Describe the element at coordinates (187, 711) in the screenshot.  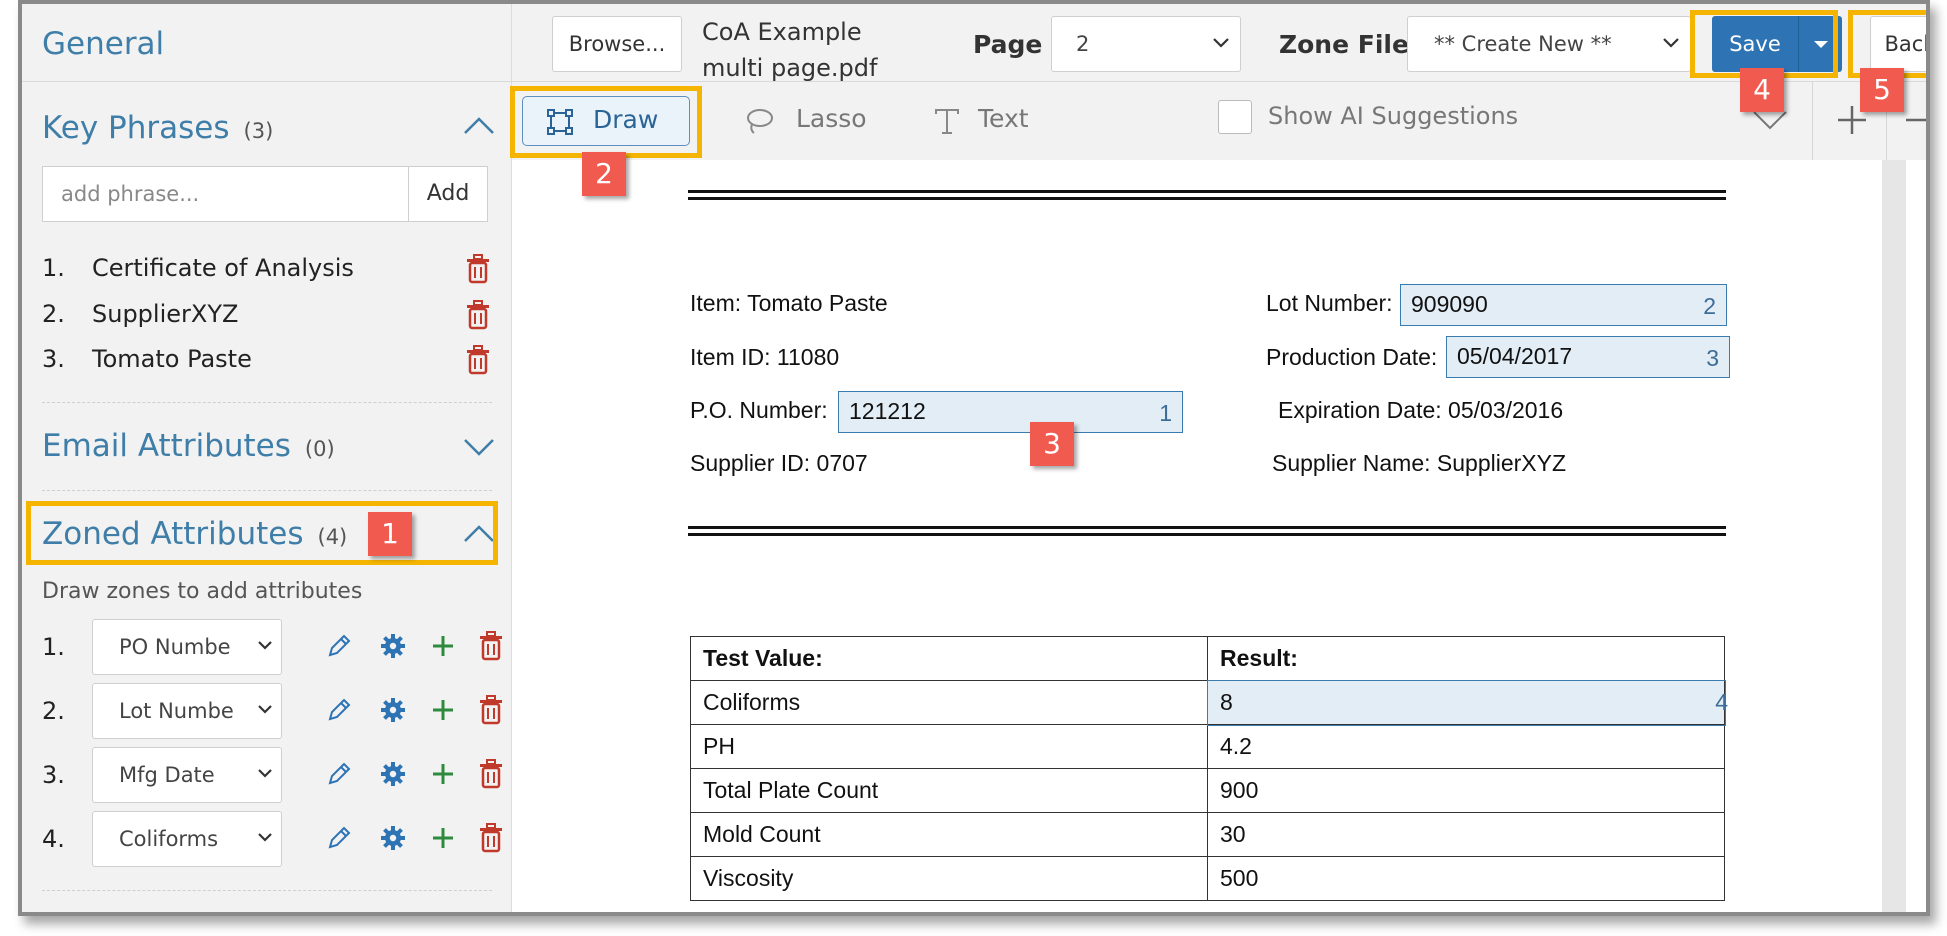
I see `attribute-select: Lot Numbe` at that location.